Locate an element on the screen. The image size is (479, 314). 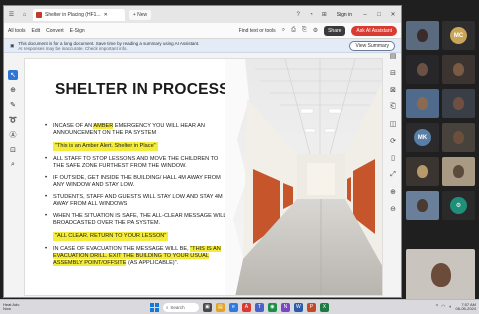
participant-tile: ⚙ is located at coordinates (458, 205).